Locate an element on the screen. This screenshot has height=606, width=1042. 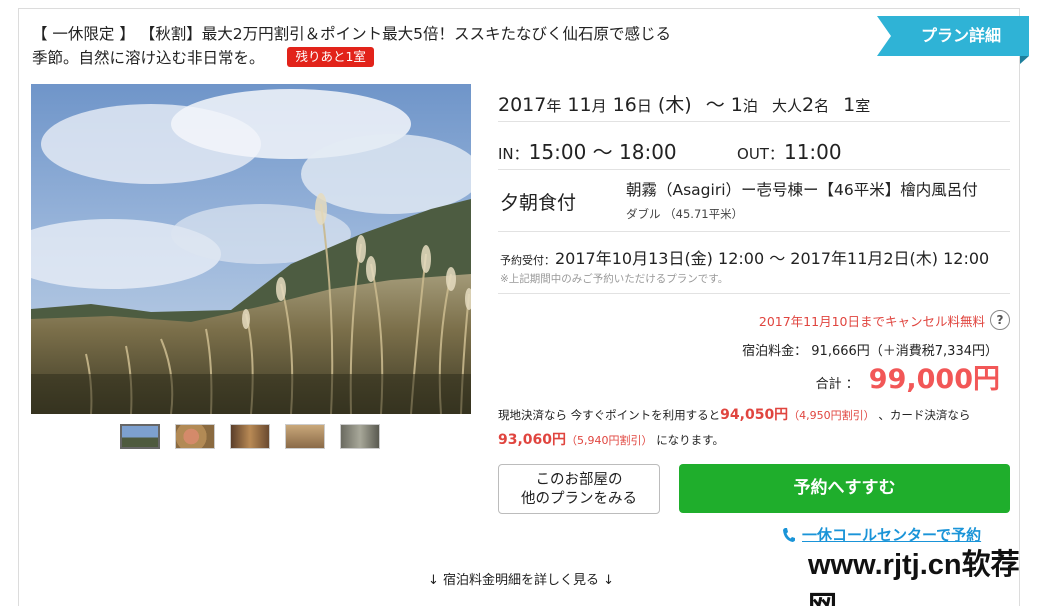
checkout-time: 11:00 is located at coordinates (812, 152).